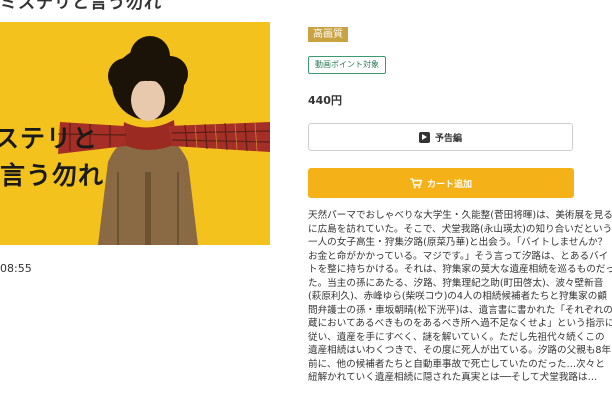 The image size is (612, 408). Describe the element at coordinates (81, 6) in the screenshot. I see `page-title: ミステリと言う勿れ` at that location.